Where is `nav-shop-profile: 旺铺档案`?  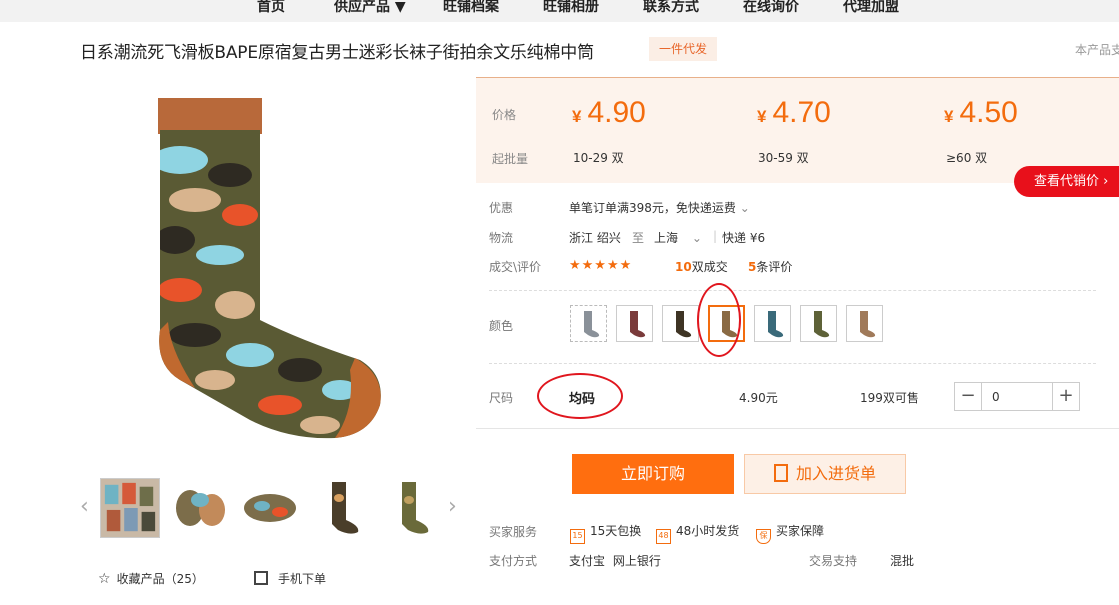
nav-shop-profile: 旺铺档案 is located at coordinates (471, 8).